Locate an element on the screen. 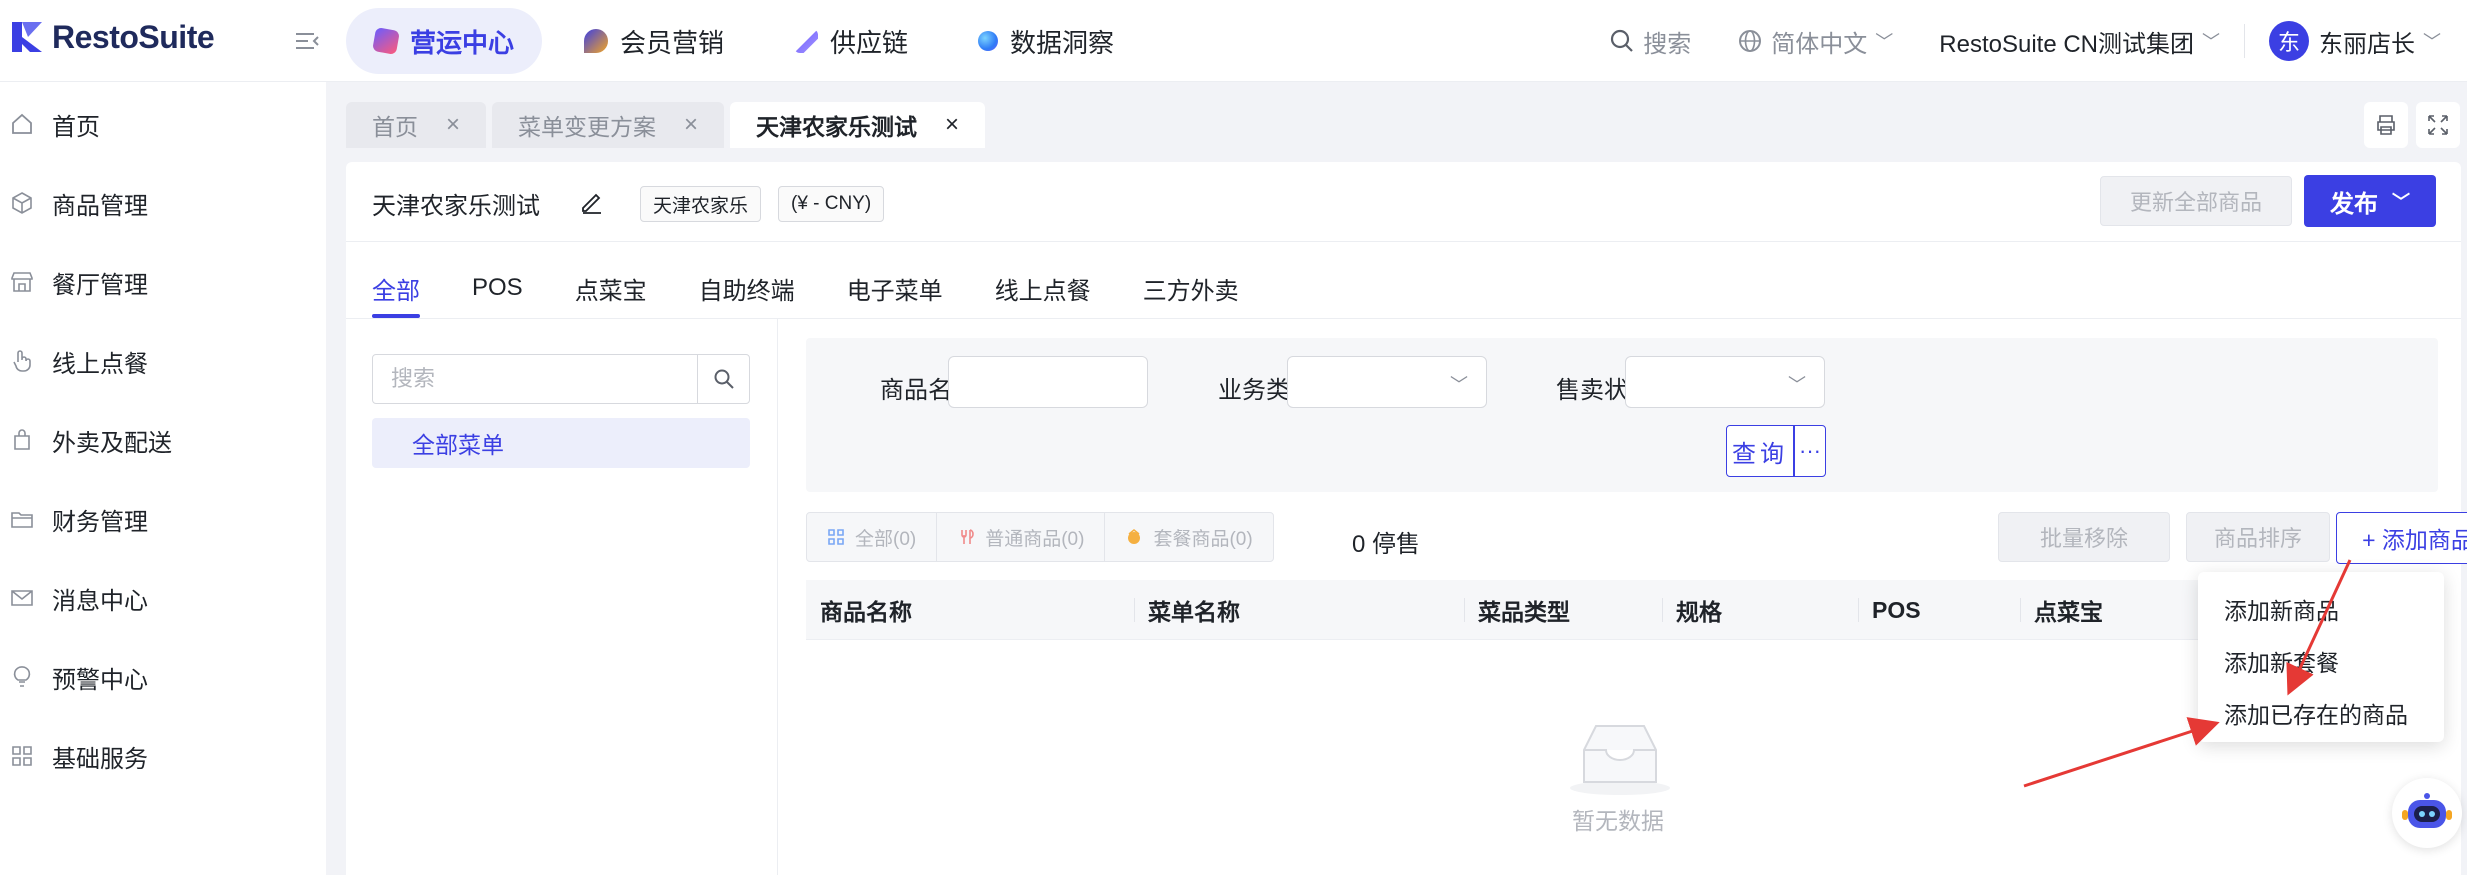 Image resolution: width=2467 pixels, height=875 pixels. product-sort-button: 商品排序 is located at coordinates (2258, 537).